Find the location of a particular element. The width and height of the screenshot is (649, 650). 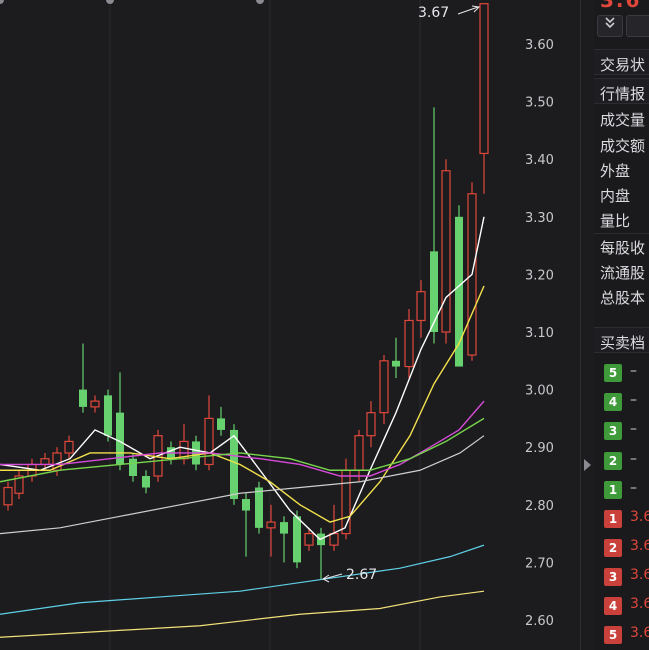

row-turnover: 成交额 is located at coordinates (623, 146).